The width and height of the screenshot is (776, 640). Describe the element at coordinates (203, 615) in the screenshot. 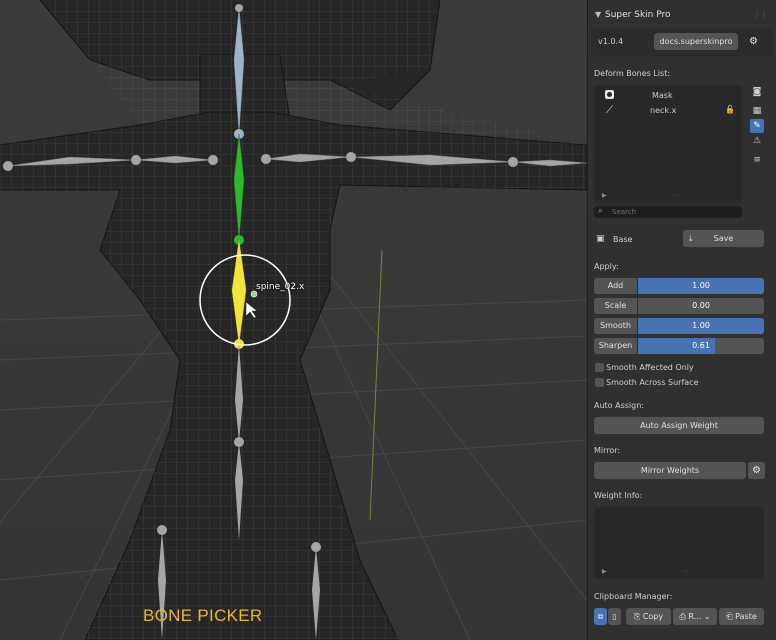

I see `tool-mode-label: BONE PICKER` at that location.